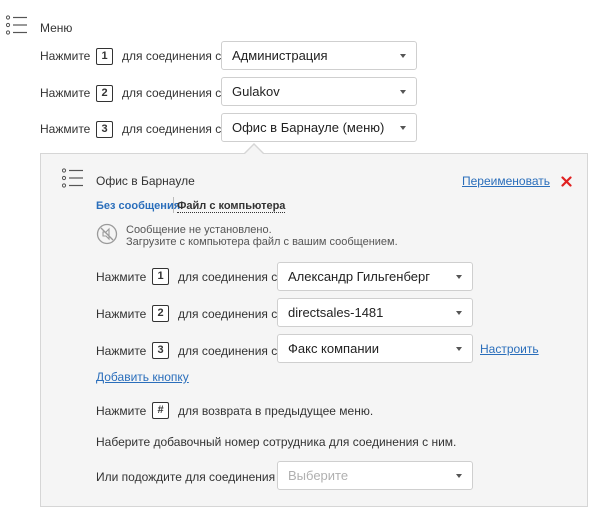 This screenshot has width=600, height=522. What do you see at coordinates (256, 91) in the screenshot?
I see `select-value: Gulakov` at bounding box center [256, 91].